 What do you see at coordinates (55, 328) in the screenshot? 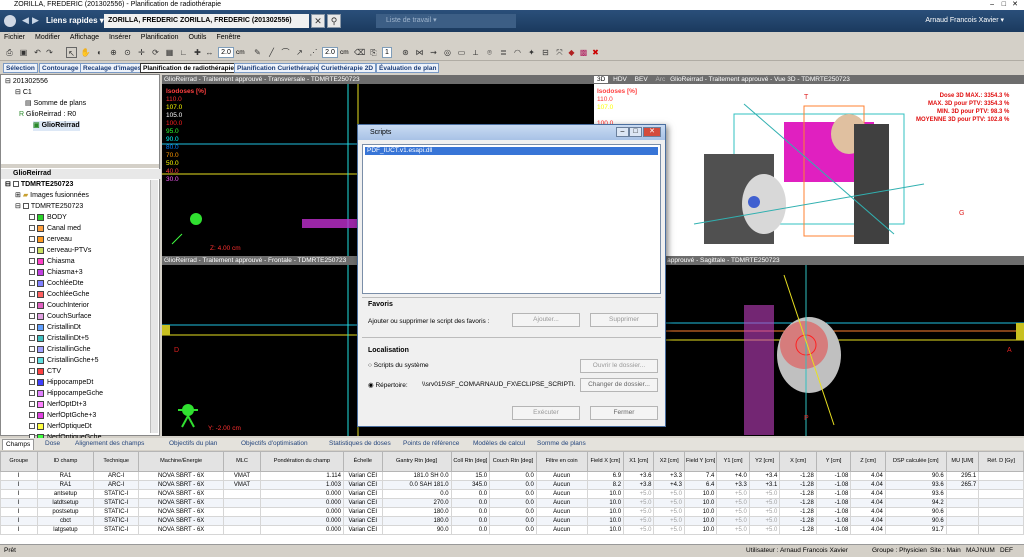
I see `structure-item: CristallinDt` at bounding box center [55, 328].